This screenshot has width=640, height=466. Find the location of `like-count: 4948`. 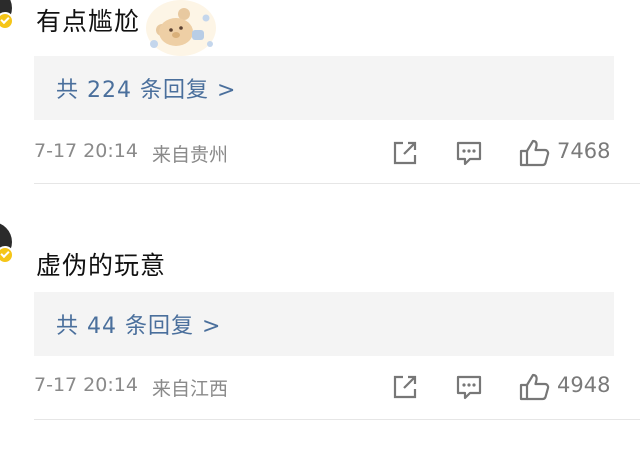

like-count: 4948 is located at coordinates (584, 385).